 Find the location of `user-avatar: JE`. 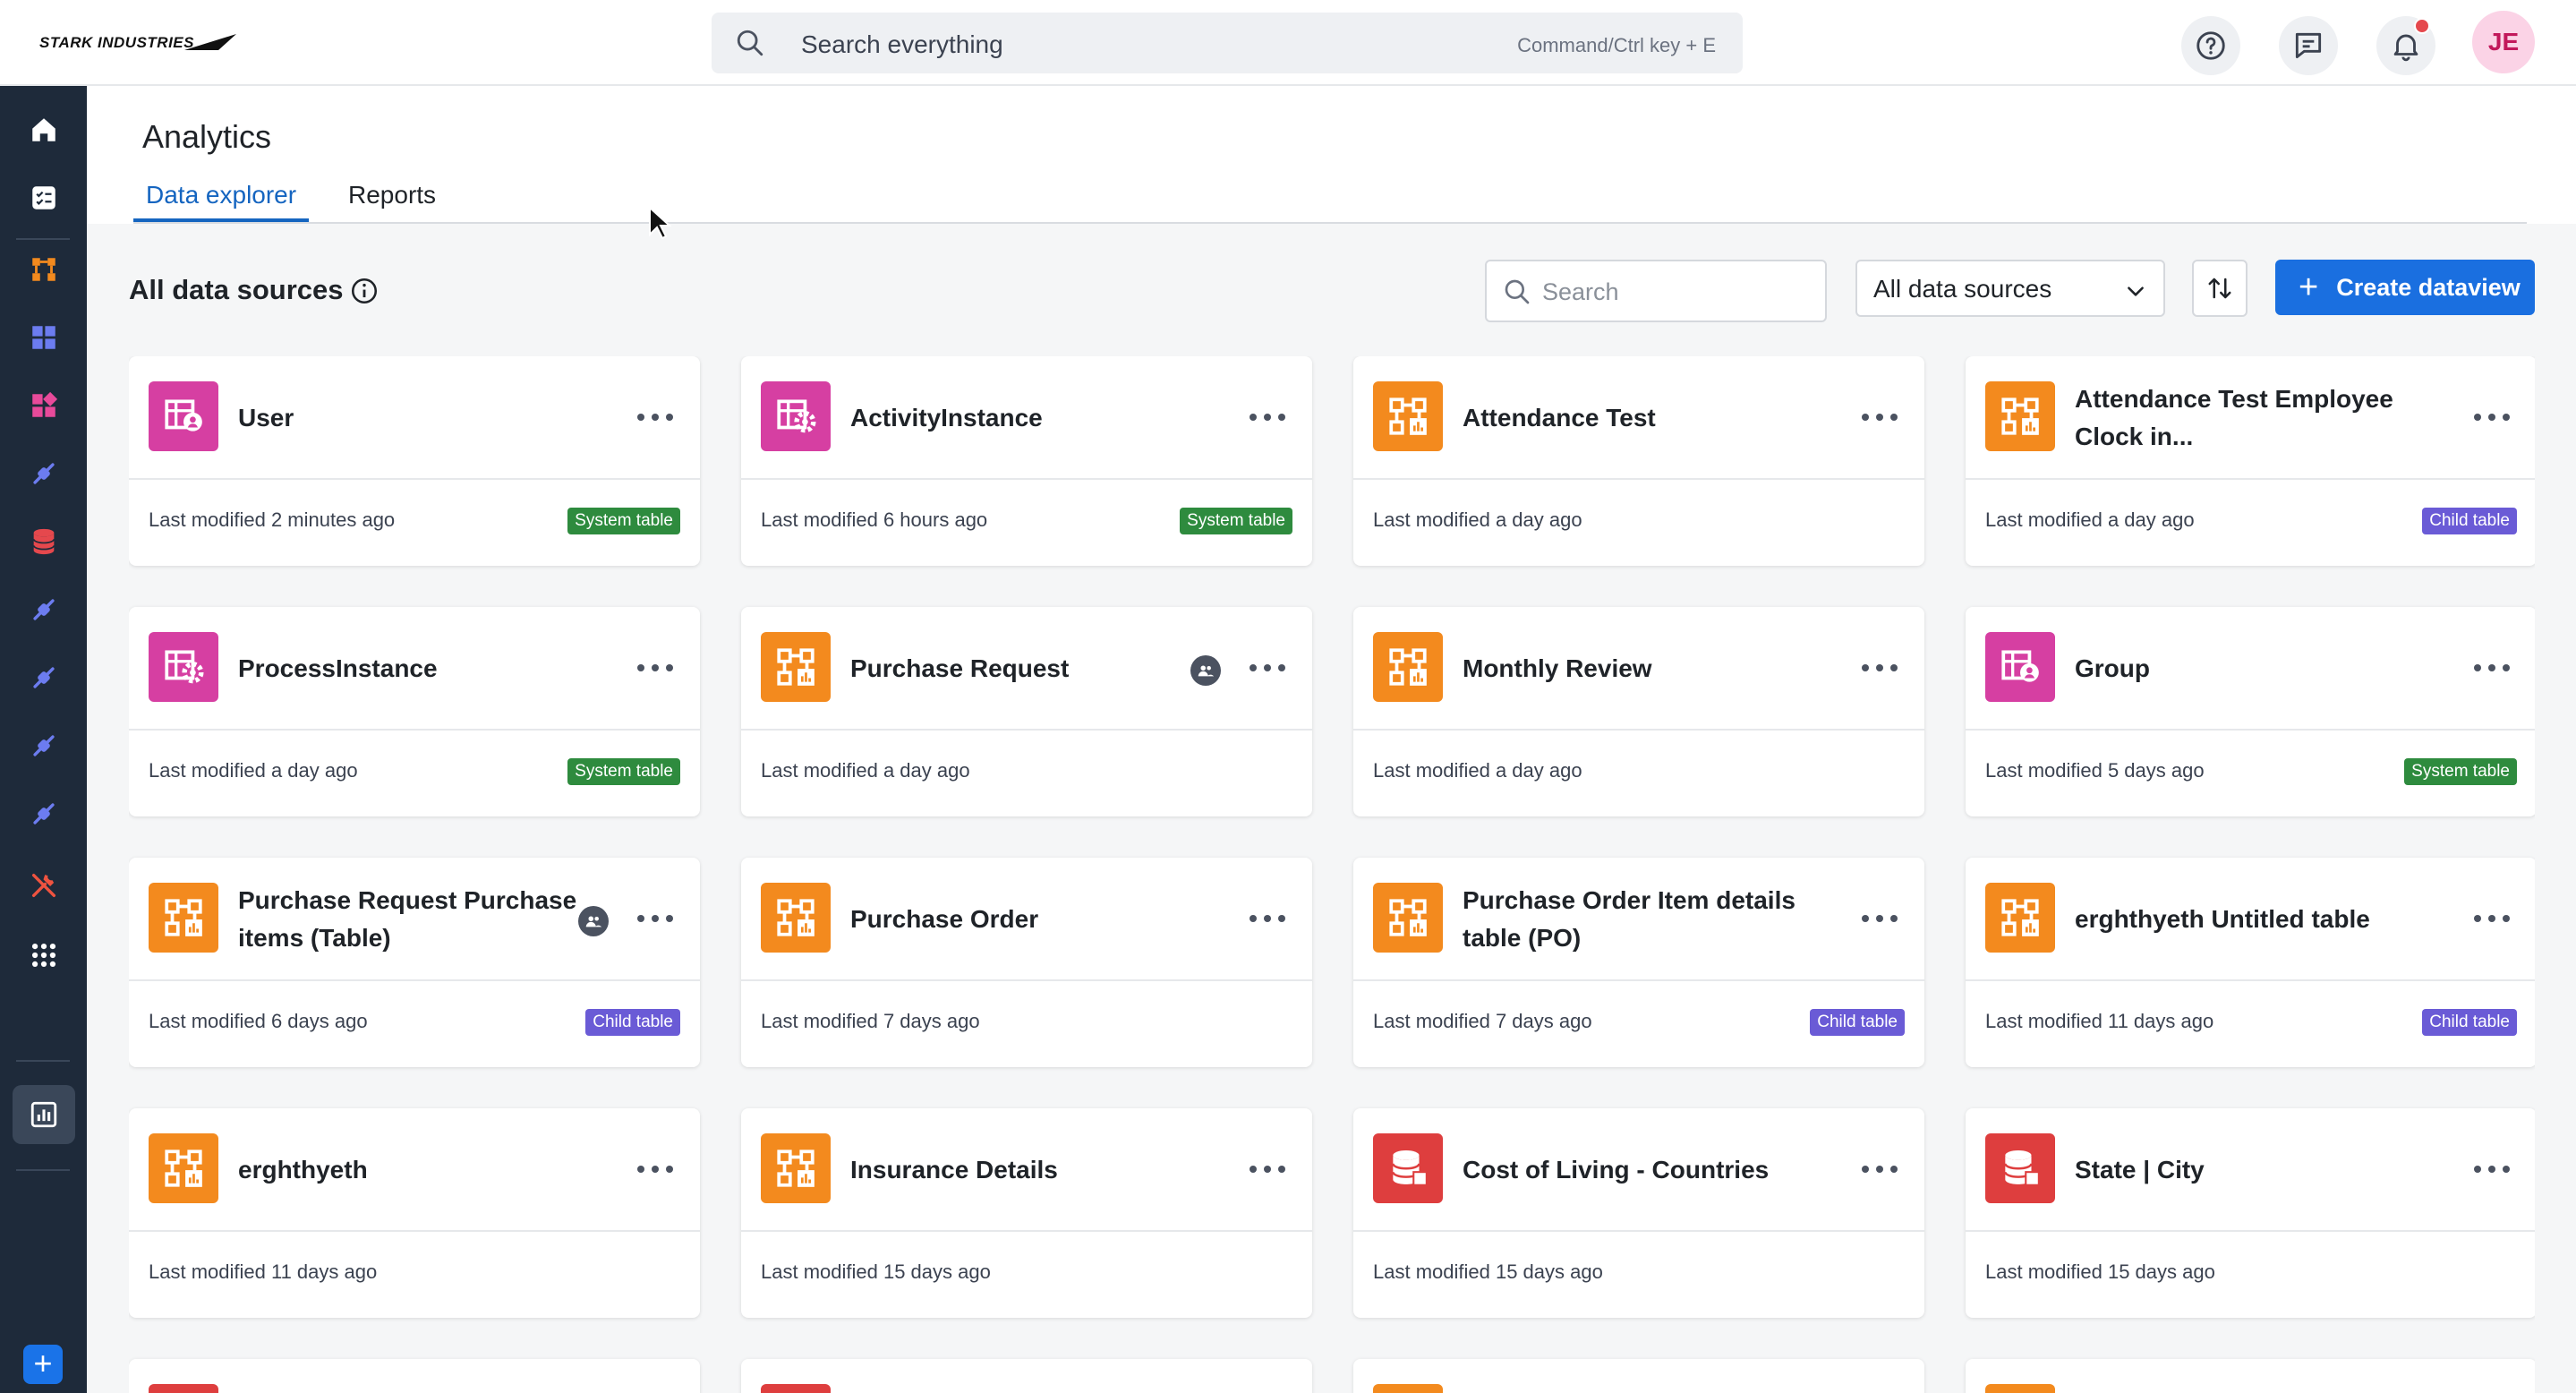

user-avatar: JE is located at coordinates (2503, 42).